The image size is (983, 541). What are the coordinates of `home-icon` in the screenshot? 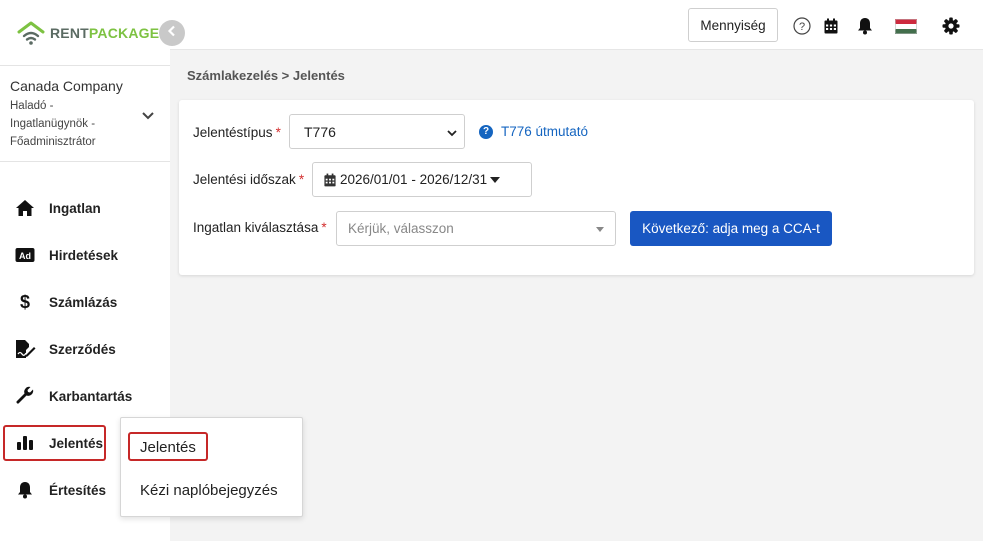 It's located at (25, 208).